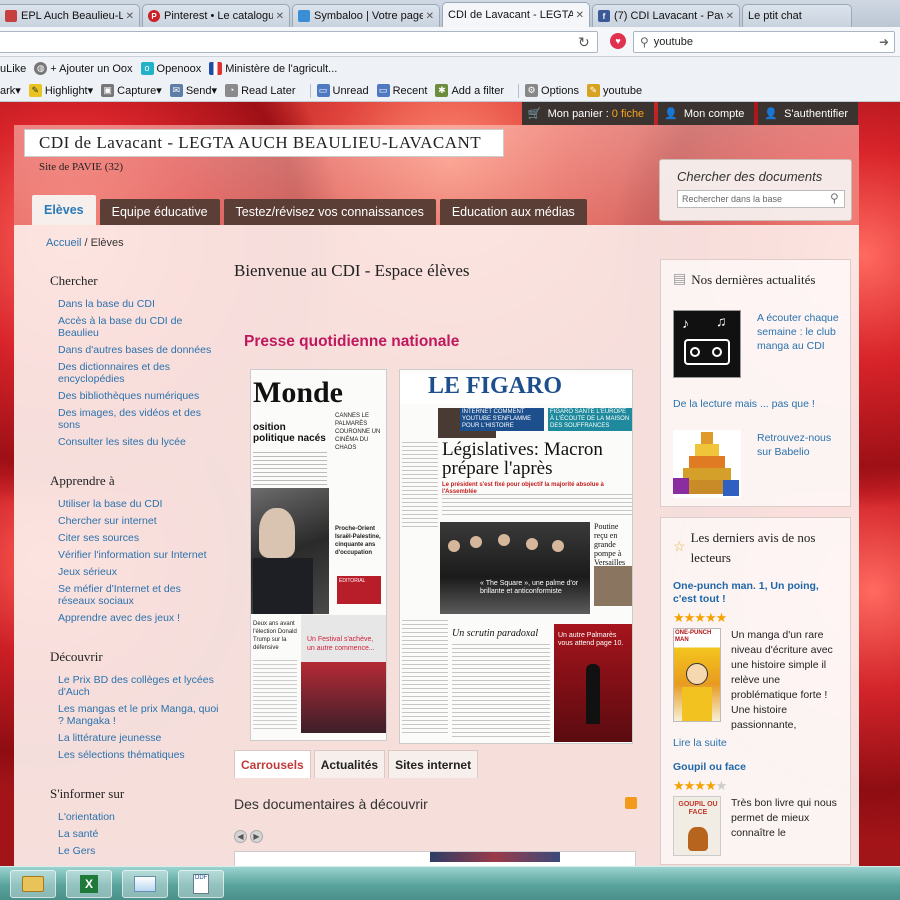 Image resolution: width=900 pixels, height=900 pixels. I want to click on nav-link: Consulter les sites du lycée, so click(139, 442).